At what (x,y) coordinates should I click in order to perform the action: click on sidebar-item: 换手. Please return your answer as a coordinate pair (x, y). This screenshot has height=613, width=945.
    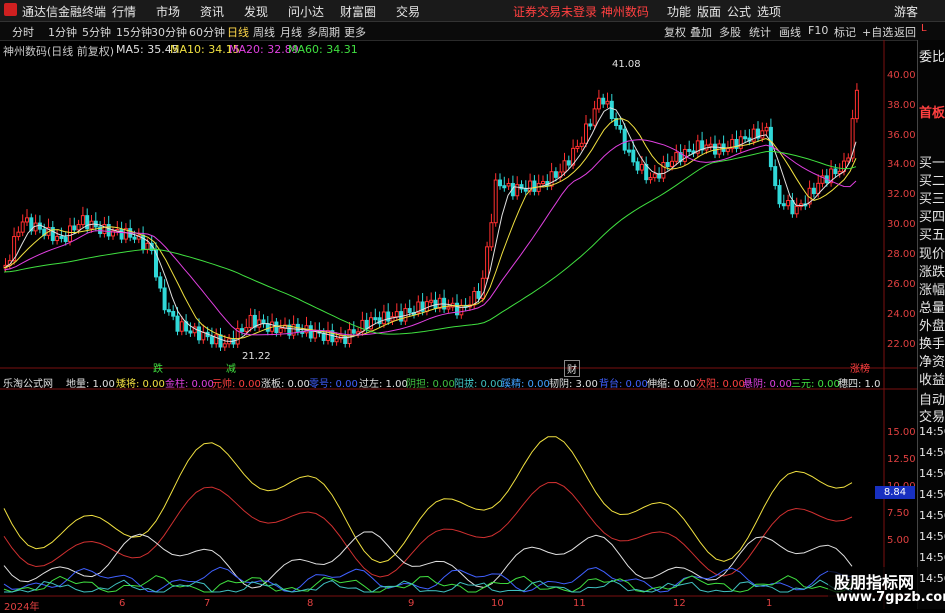
    Looking at the image, I should click on (932, 344).